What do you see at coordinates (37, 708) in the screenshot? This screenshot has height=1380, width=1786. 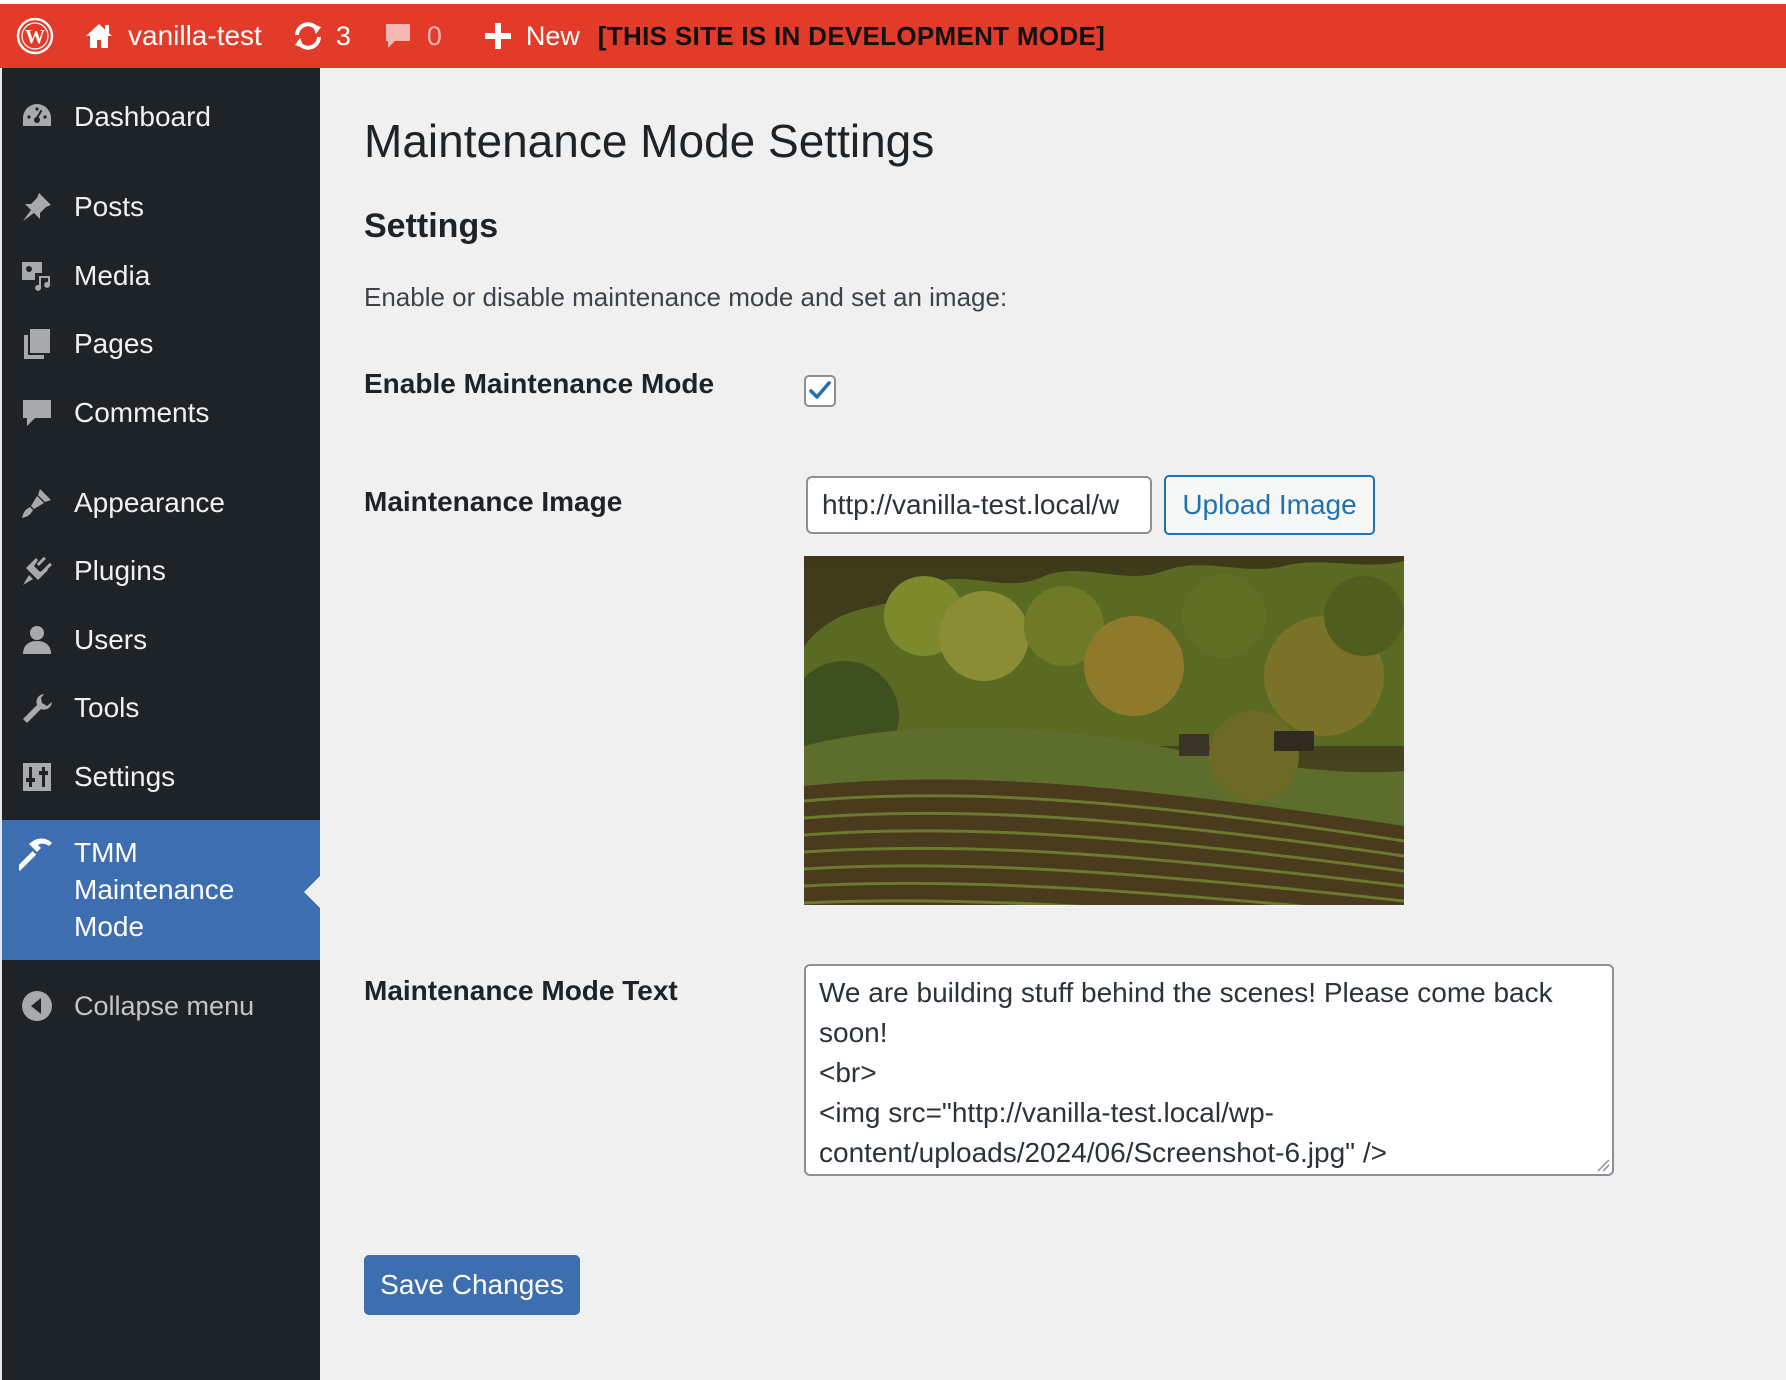 I see `wrench-icon` at bounding box center [37, 708].